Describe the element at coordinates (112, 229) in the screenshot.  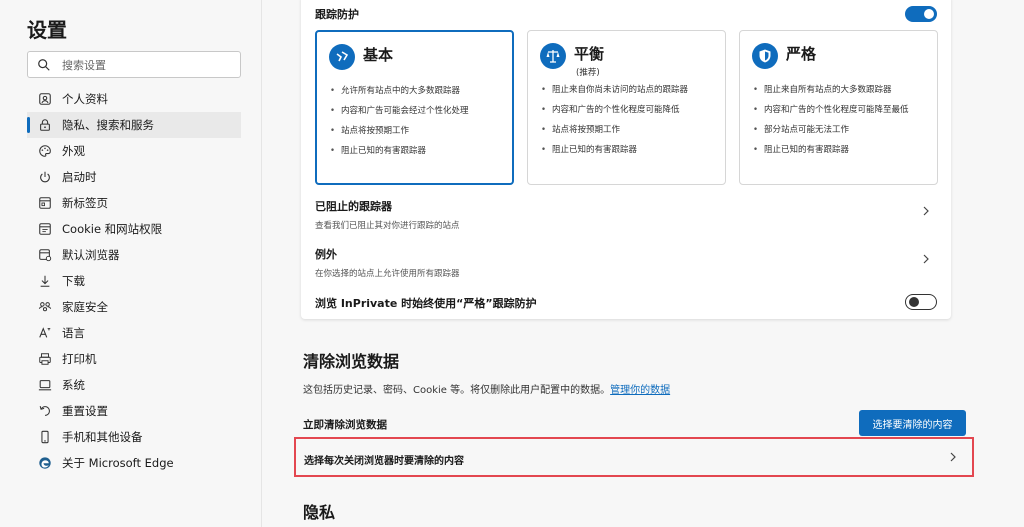
I see `sidebar-item-label: Cookie 和网站权限` at that location.